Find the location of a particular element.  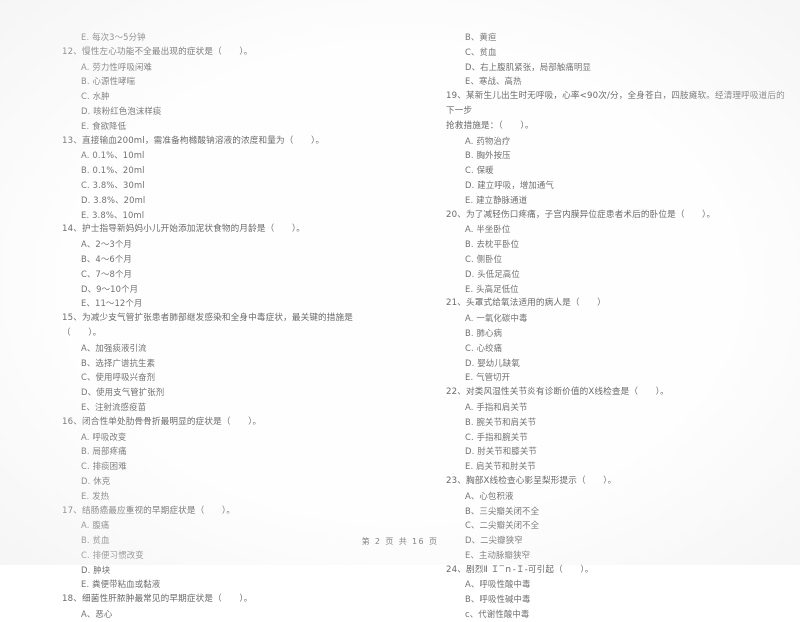

option-c: C、使用呼吸兴奋剂 is located at coordinates (227, 377).